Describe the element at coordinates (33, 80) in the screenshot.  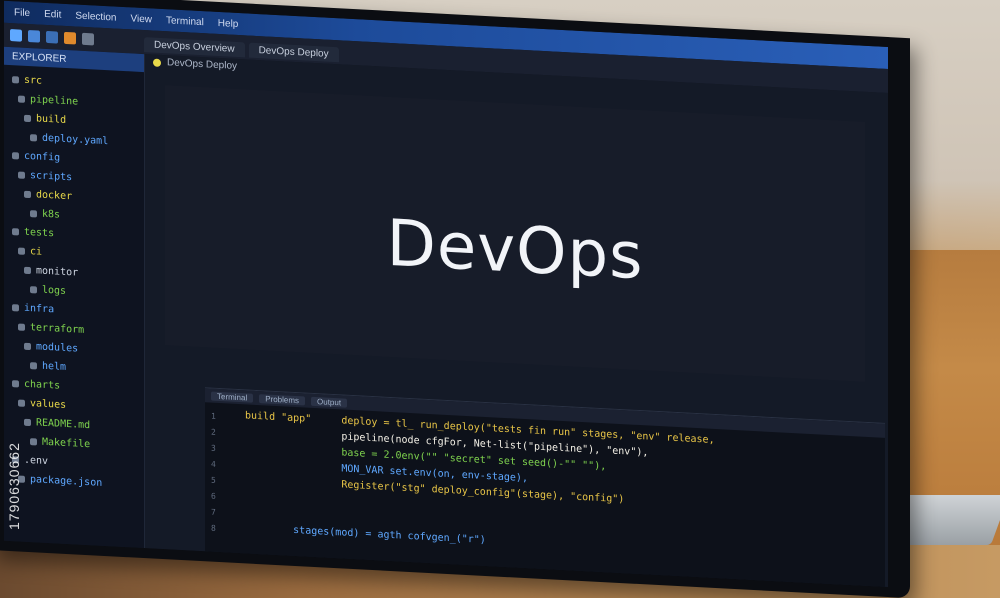
I see `sidebar-item-label: src` at that location.